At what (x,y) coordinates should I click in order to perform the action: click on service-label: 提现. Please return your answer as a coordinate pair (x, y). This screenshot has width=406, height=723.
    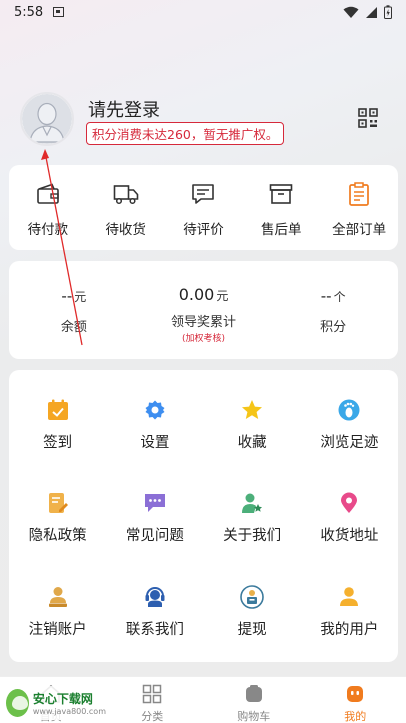
    Looking at the image, I should click on (252, 629).